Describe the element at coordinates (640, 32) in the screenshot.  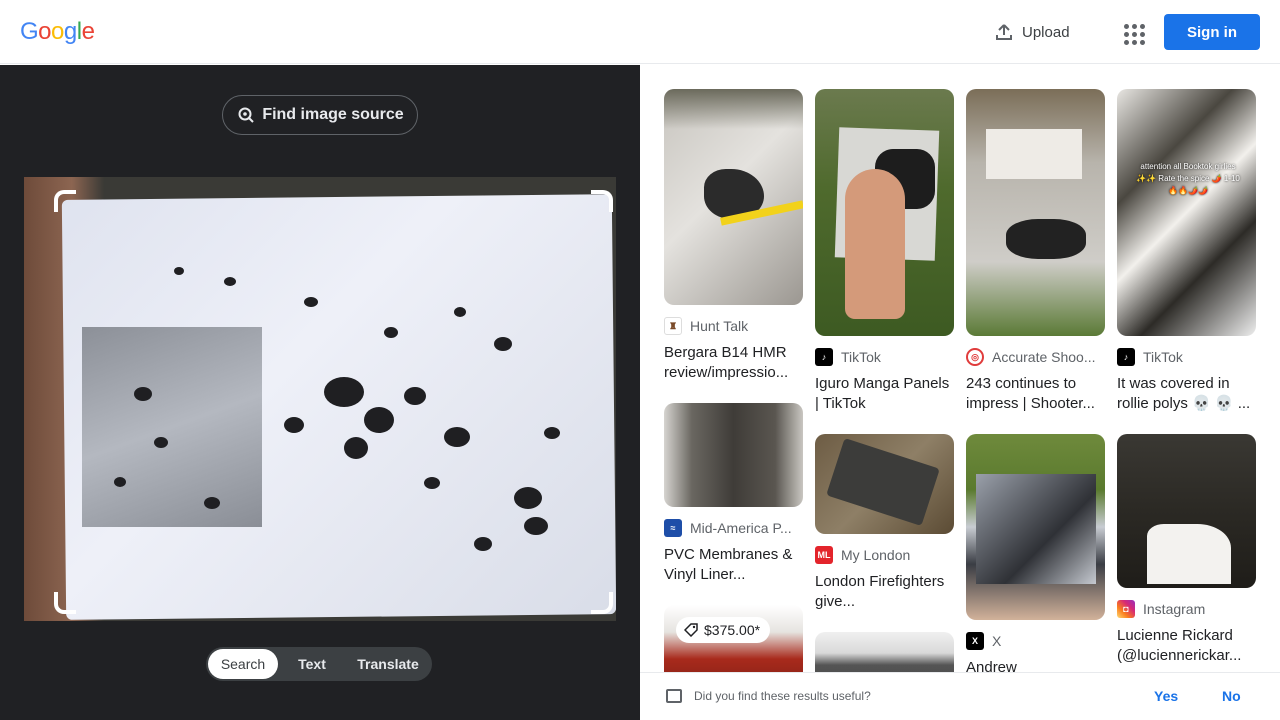
I see `top-header: Google Upload Sign in` at that location.